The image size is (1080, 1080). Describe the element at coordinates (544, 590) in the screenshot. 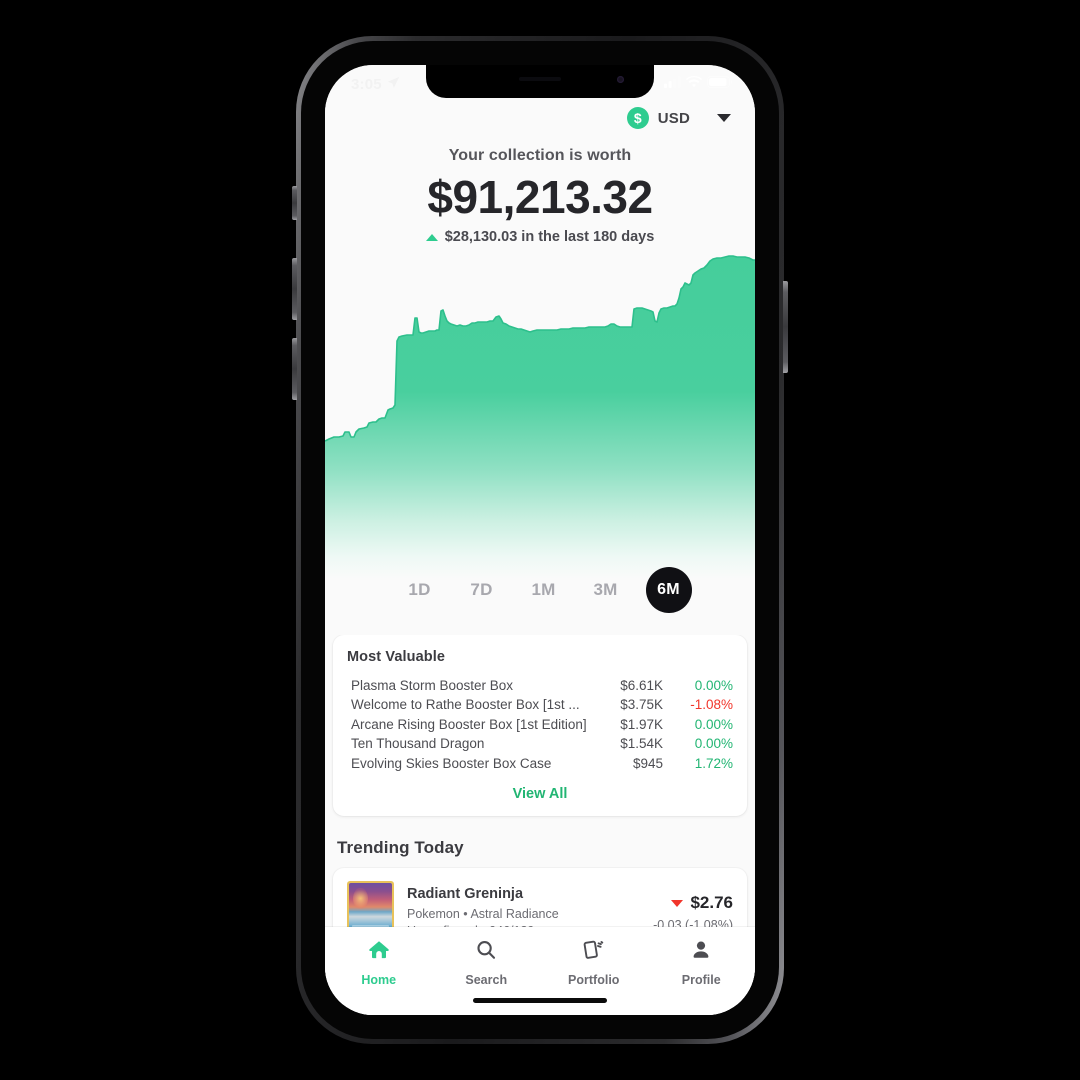

I see `range-option-1m: 1M` at that location.